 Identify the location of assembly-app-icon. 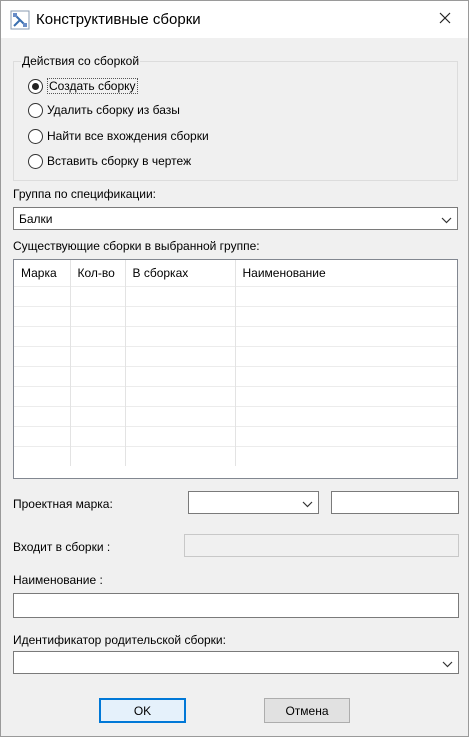
(20, 20).